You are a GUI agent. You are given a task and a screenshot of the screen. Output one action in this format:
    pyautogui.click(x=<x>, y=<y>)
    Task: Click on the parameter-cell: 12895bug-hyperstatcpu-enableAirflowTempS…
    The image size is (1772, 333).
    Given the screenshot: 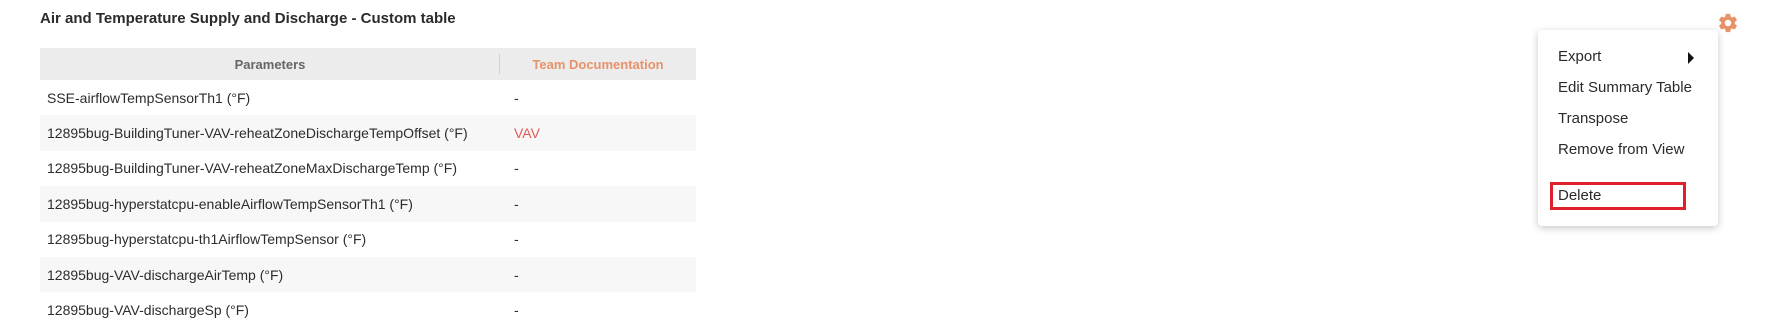 What is the action you would take?
    pyautogui.click(x=230, y=203)
    